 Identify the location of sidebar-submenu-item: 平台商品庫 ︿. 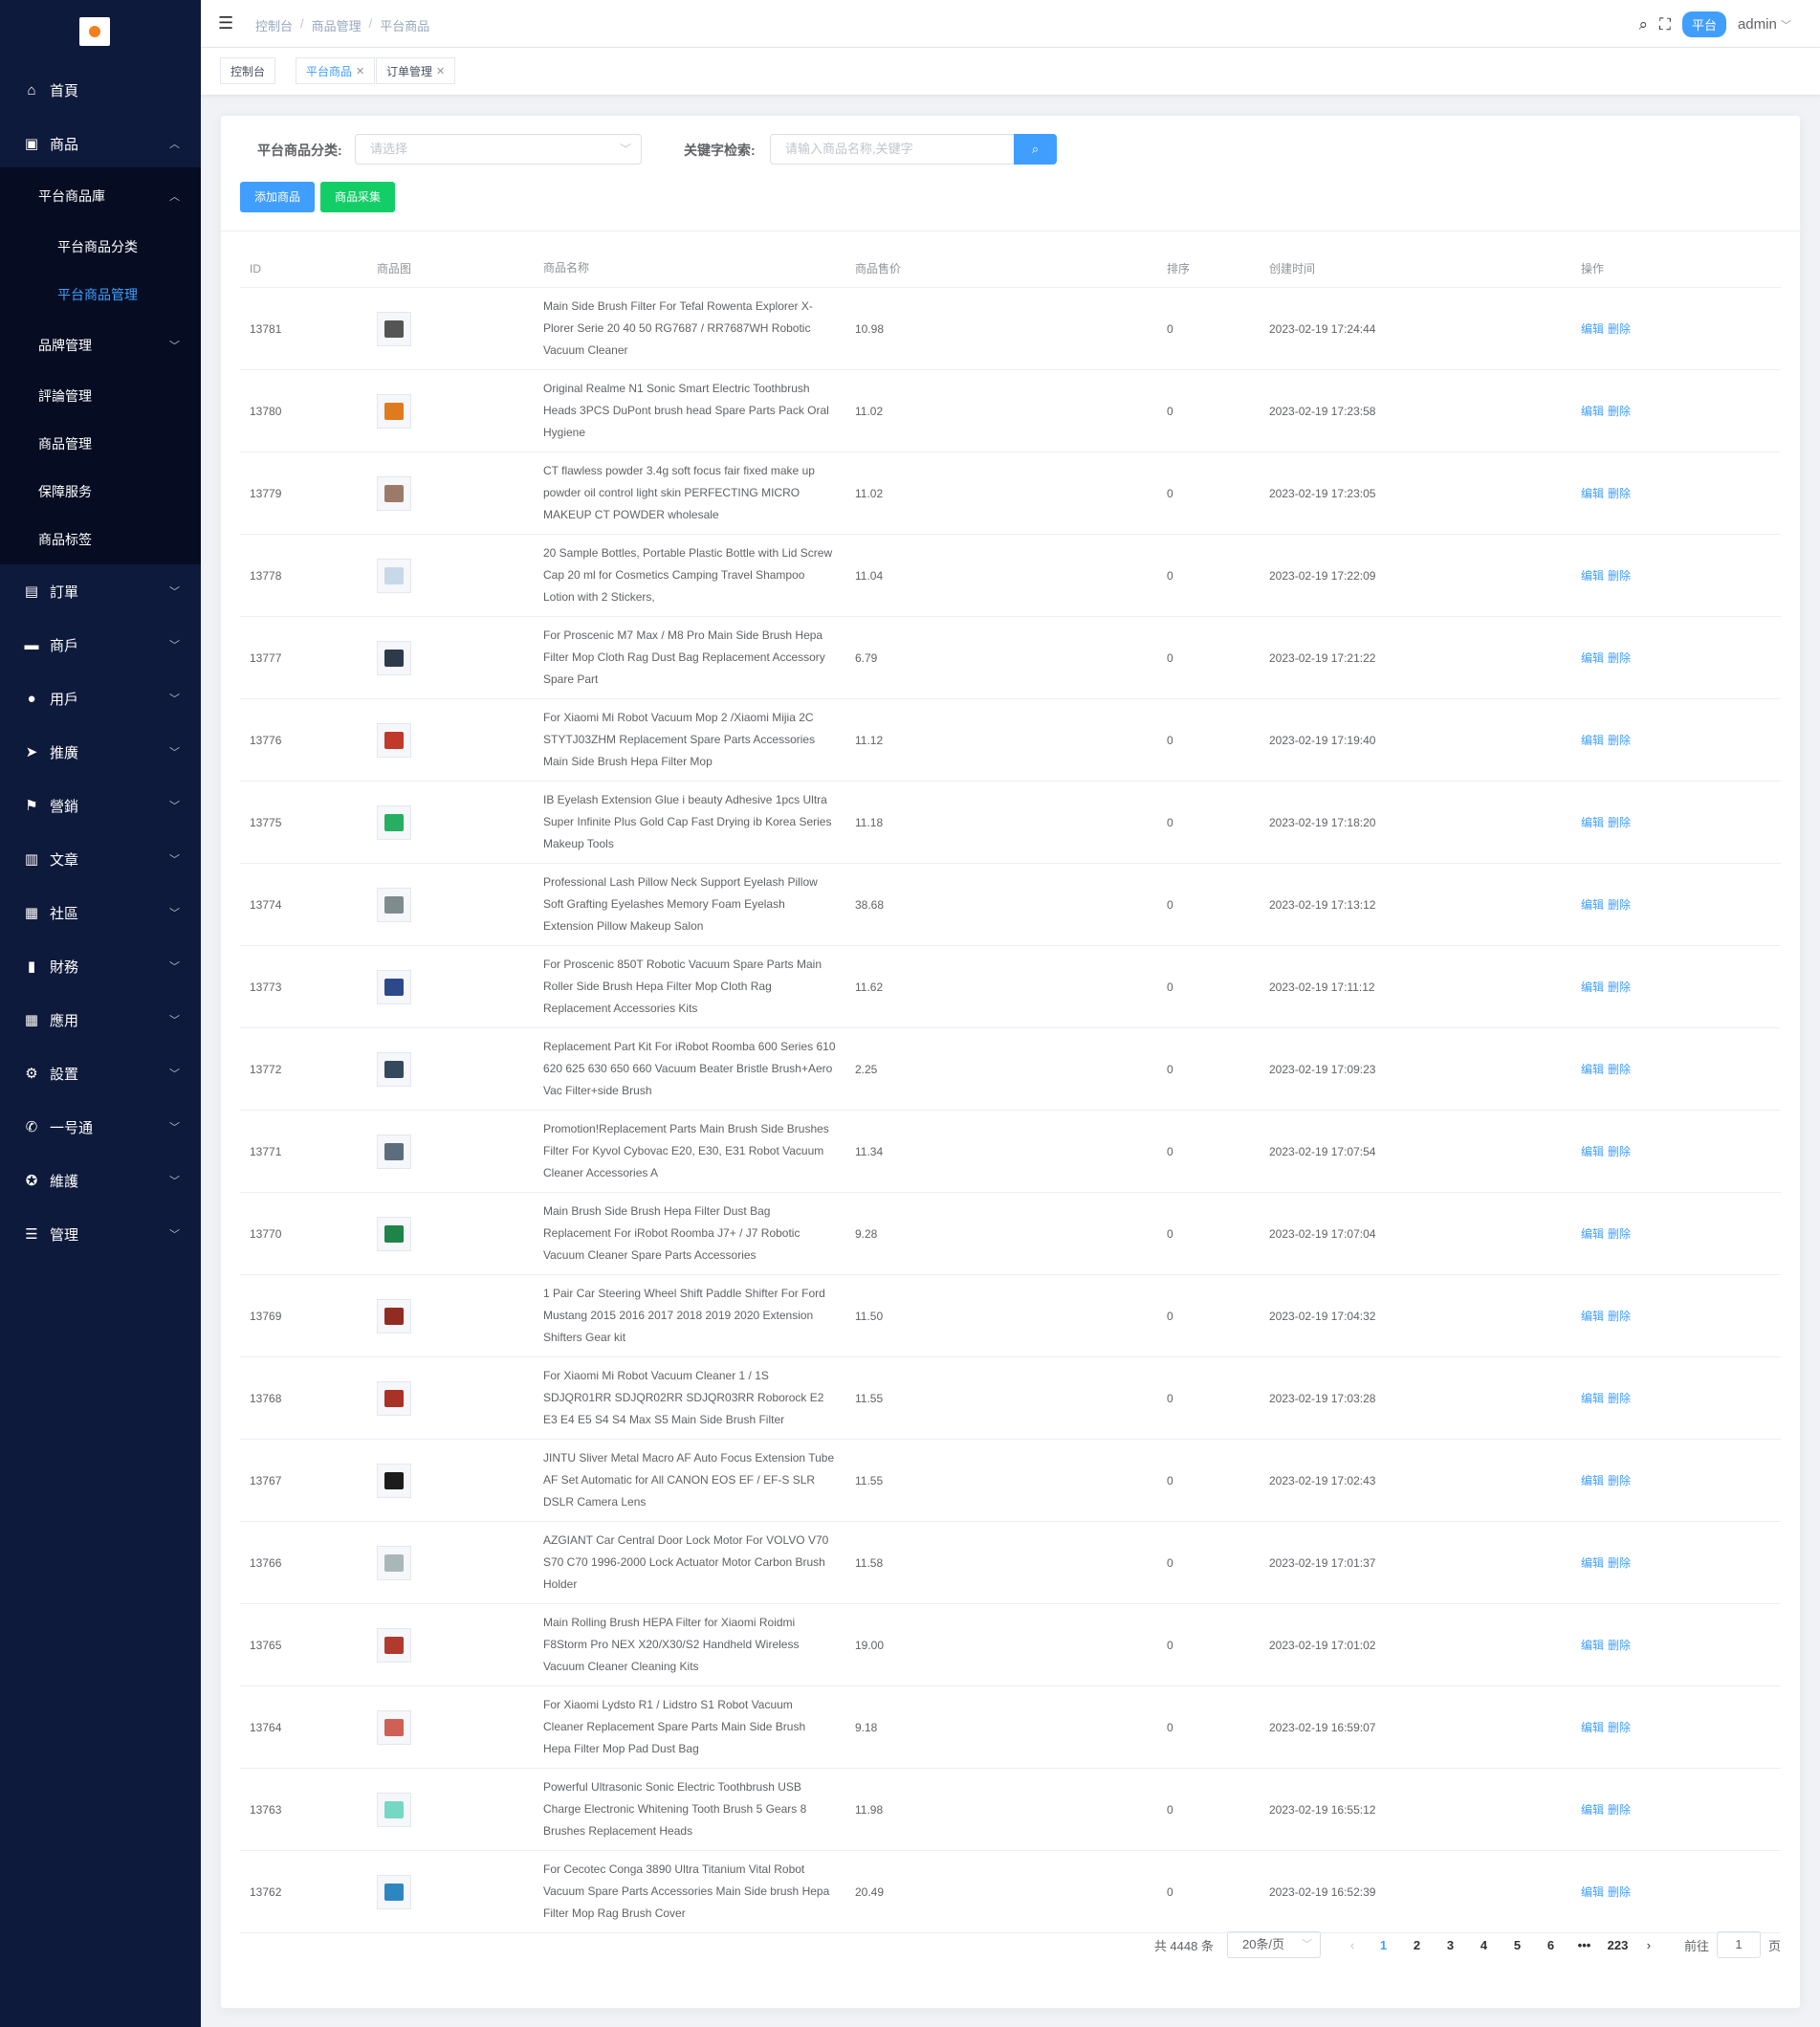
(101, 196).